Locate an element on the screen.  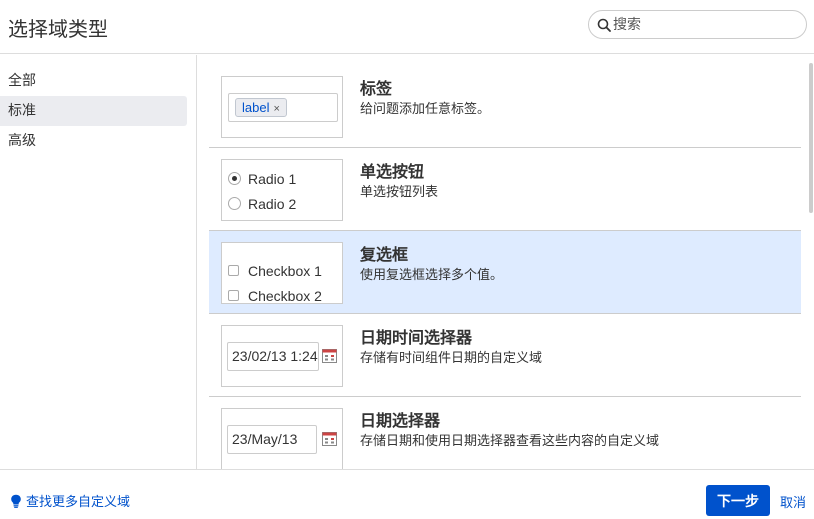
checkbox-preview: Checkbox 1 Checkbox 2 is located at coordinates (282, 273).